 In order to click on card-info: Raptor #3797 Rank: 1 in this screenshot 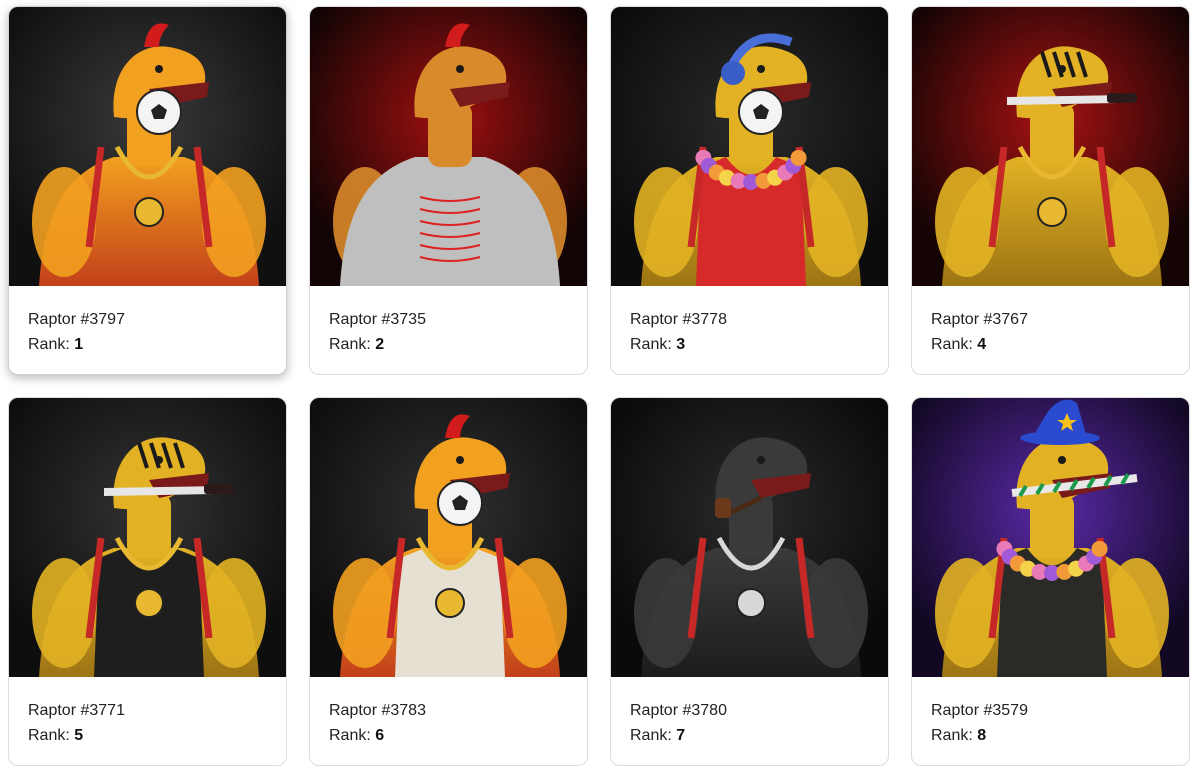, I will do `click(76, 332)`.